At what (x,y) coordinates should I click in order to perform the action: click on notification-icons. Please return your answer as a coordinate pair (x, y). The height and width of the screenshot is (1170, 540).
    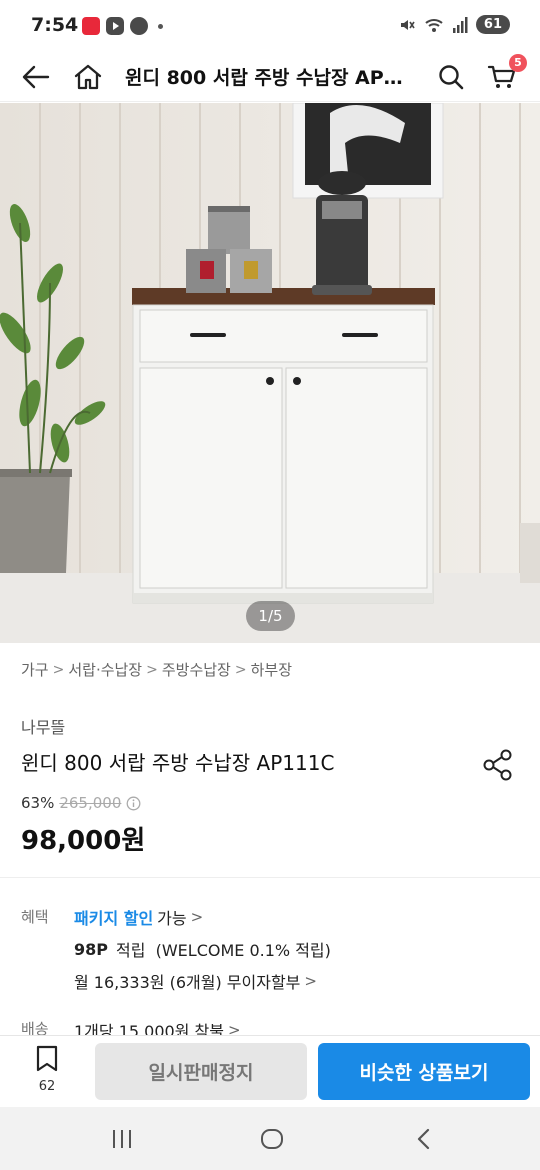
    Looking at the image, I should click on (122, 26).